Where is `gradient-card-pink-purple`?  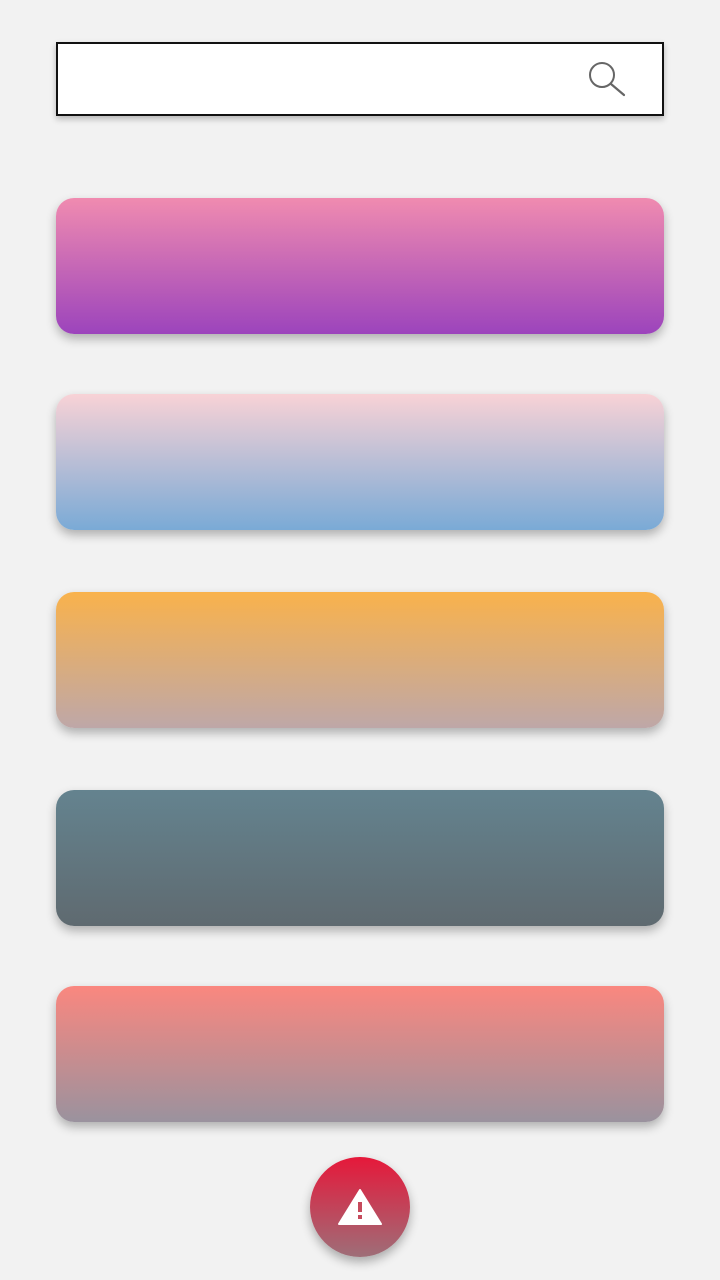
gradient-card-pink-purple is located at coordinates (360, 266).